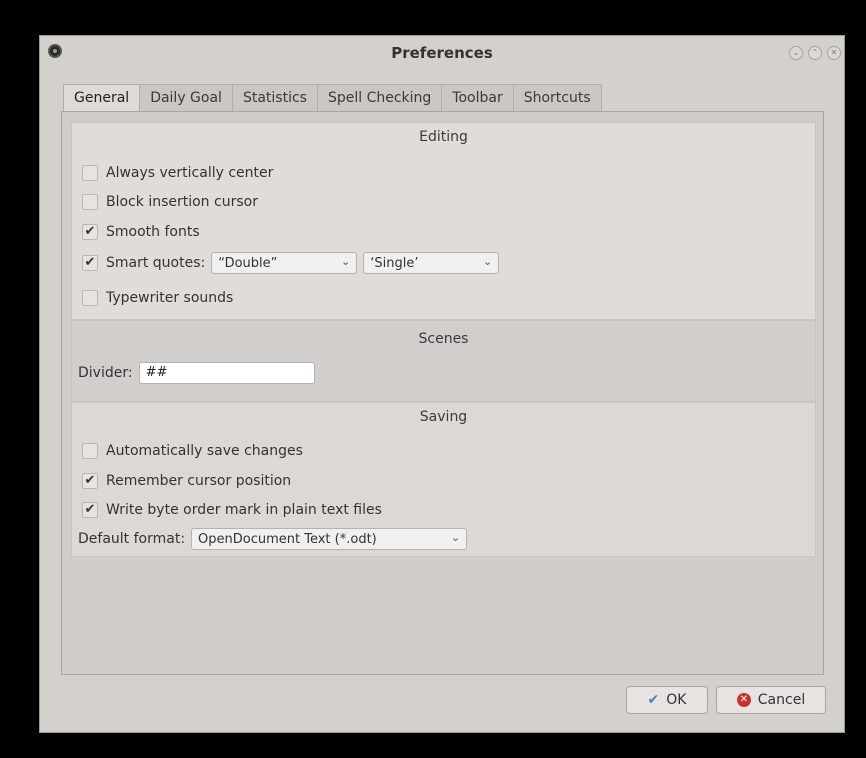  What do you see at coordinates (102, 98) in the screenshot?
I see `tab-general: General` at bounding box center [102, 98].